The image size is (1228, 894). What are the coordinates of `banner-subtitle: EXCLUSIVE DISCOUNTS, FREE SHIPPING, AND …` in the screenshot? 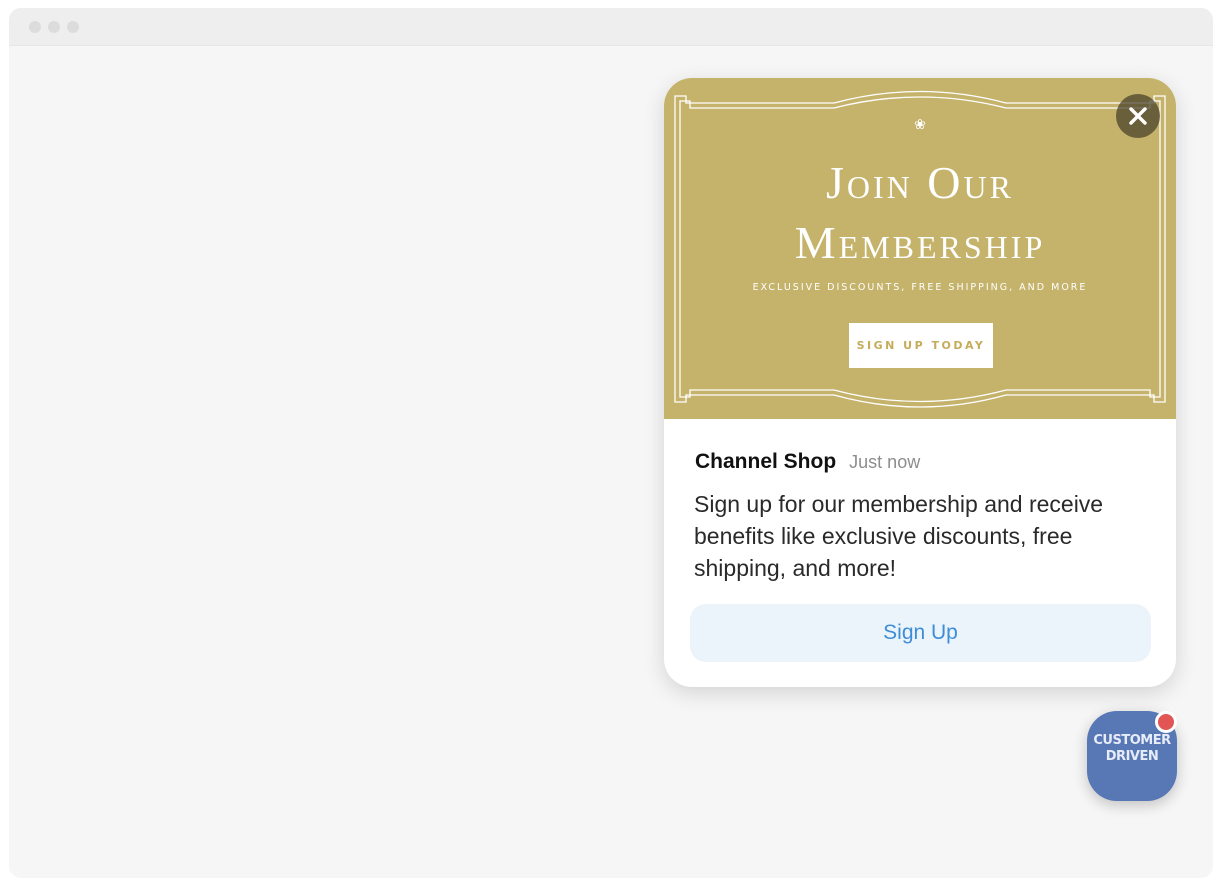 It's located at (920, 287).